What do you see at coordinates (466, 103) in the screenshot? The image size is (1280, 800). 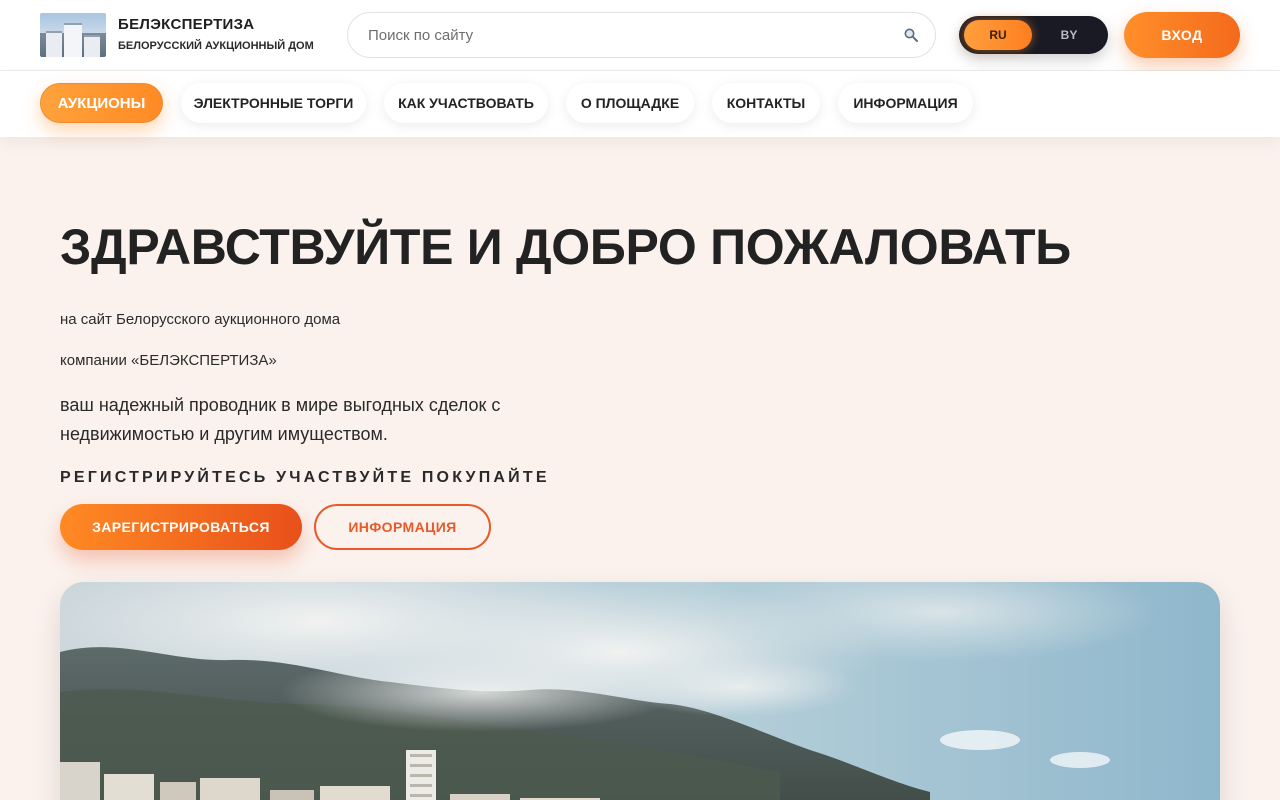 I see `nav-item-how-to-participate: КАК УЧАСТВОВАТЬ` at bounding box center [466, 103].